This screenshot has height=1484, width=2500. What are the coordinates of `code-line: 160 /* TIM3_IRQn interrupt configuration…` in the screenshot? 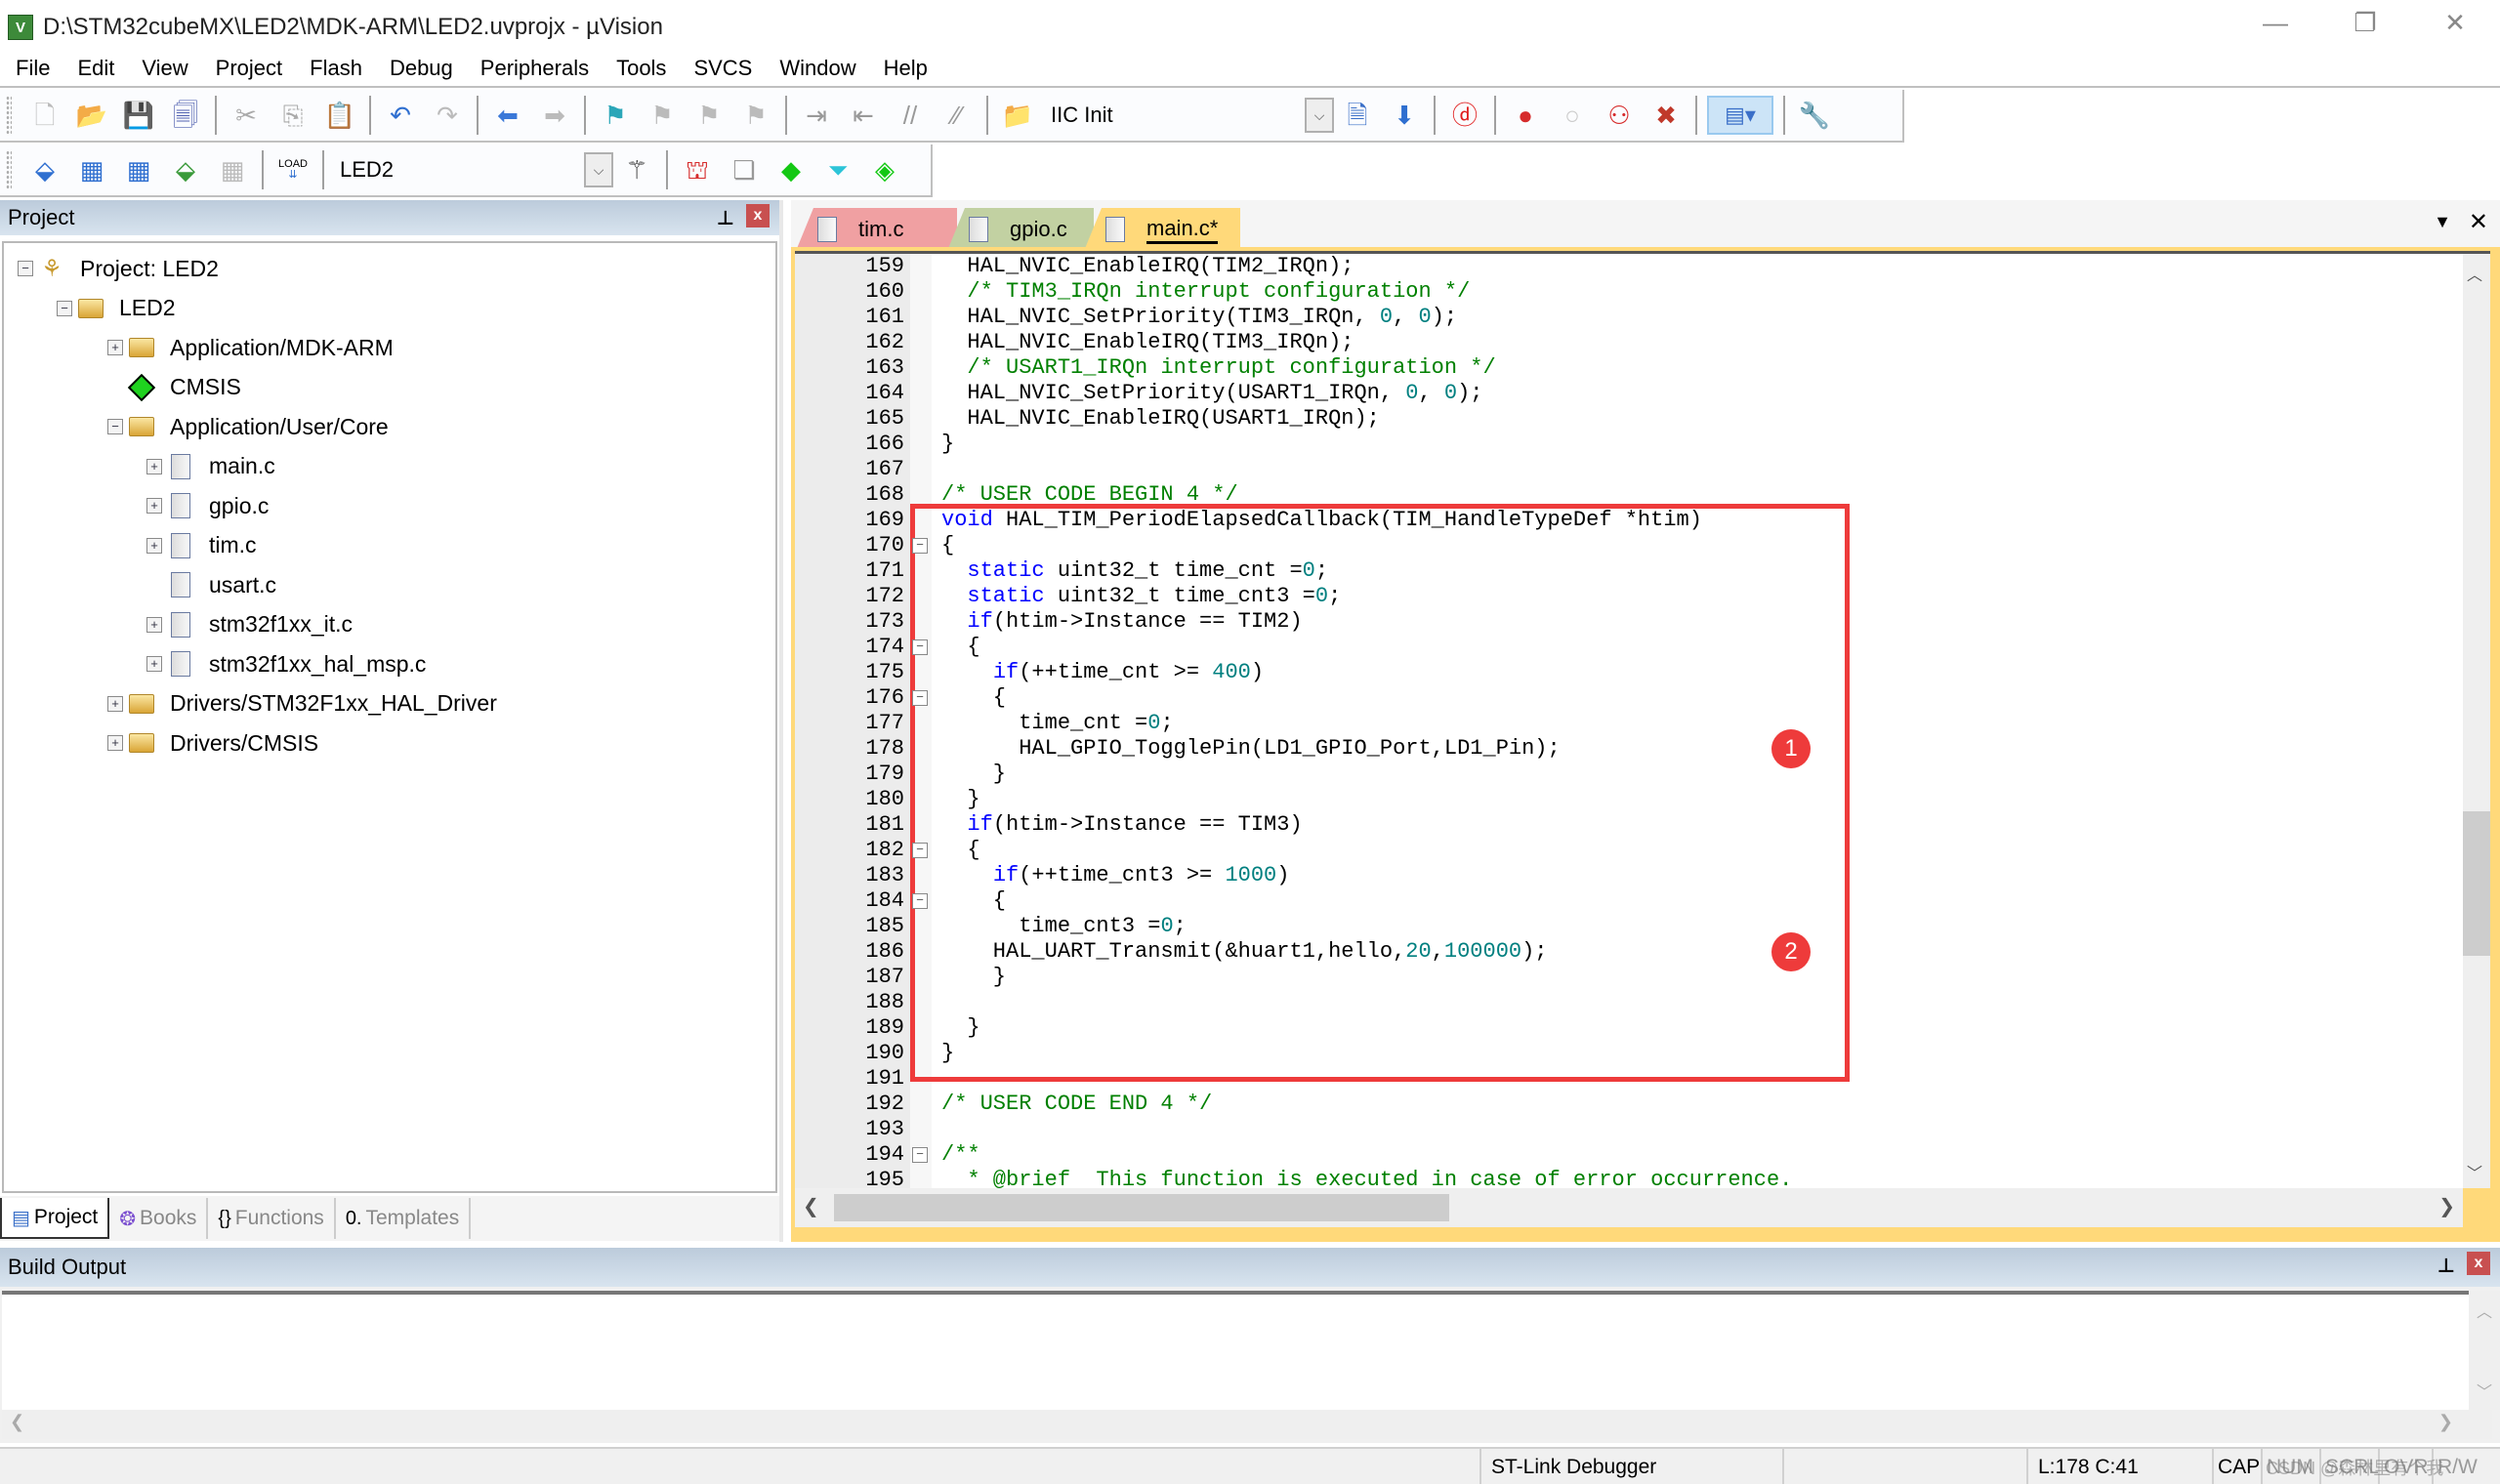 It's located at (1625, 292).